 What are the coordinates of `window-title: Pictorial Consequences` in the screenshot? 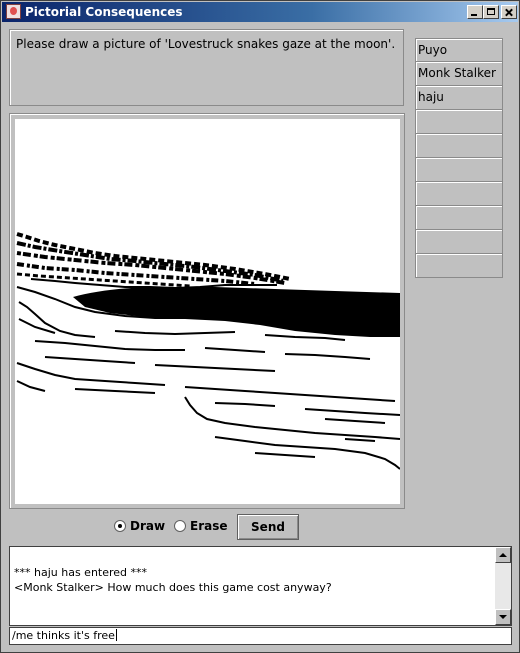 It's located at (104, 12).